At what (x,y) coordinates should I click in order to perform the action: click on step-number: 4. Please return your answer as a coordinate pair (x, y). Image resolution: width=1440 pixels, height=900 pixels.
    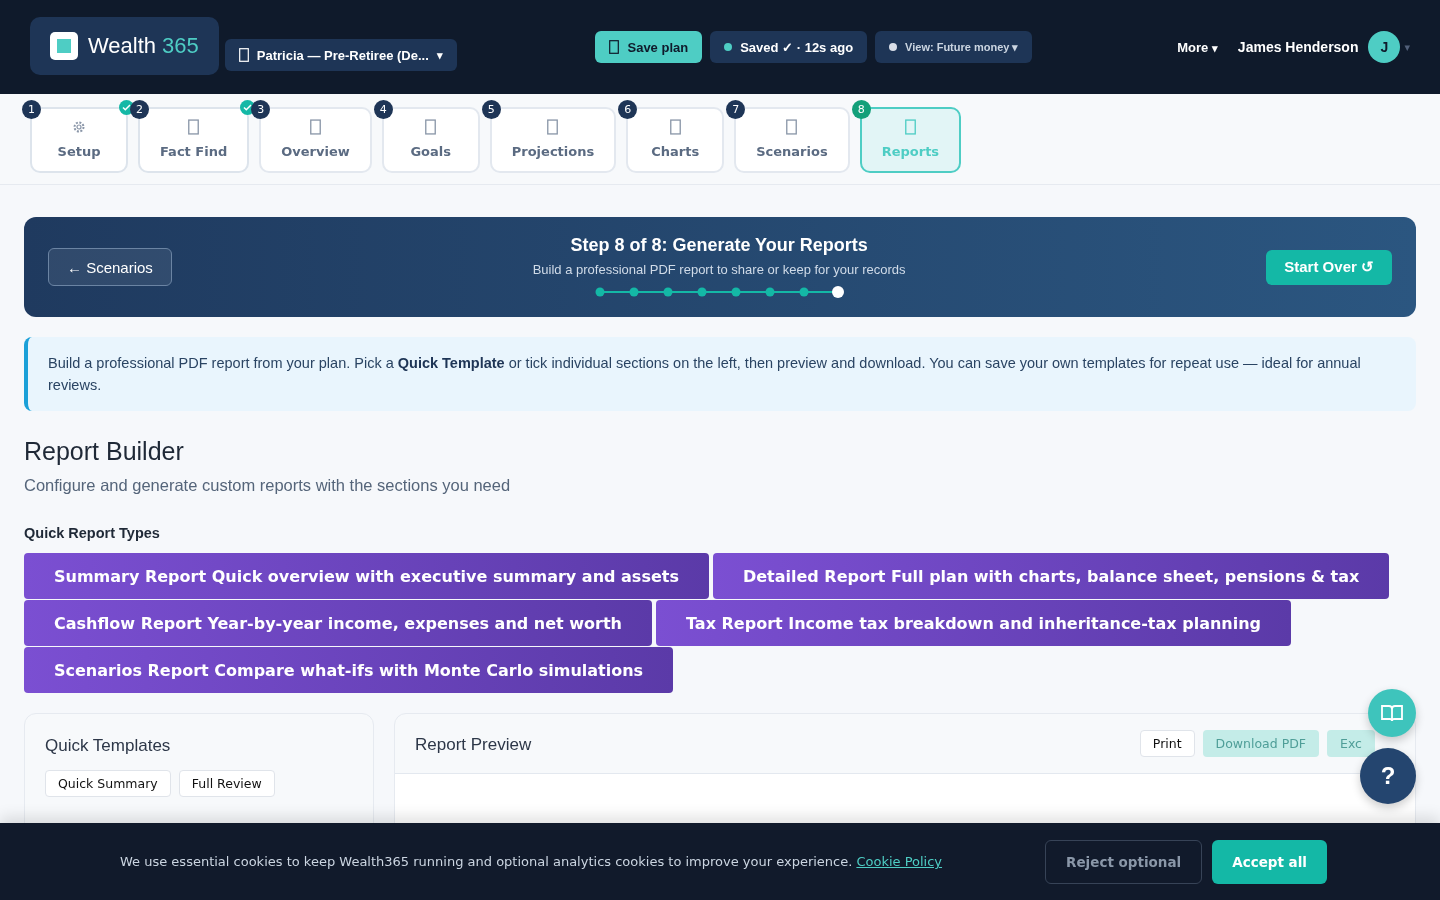
    Looking at the image, I should click on (383, 109).